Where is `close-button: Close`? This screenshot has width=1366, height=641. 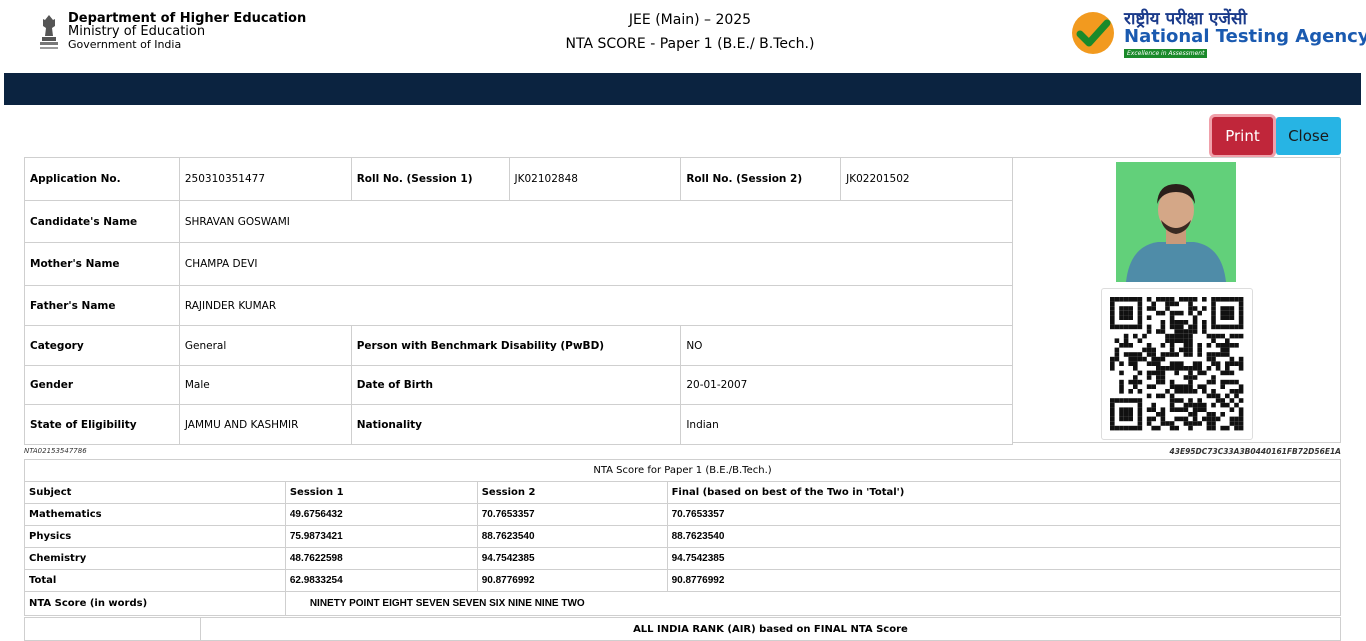 close-button: Close is located at coordinates (1308, 136).